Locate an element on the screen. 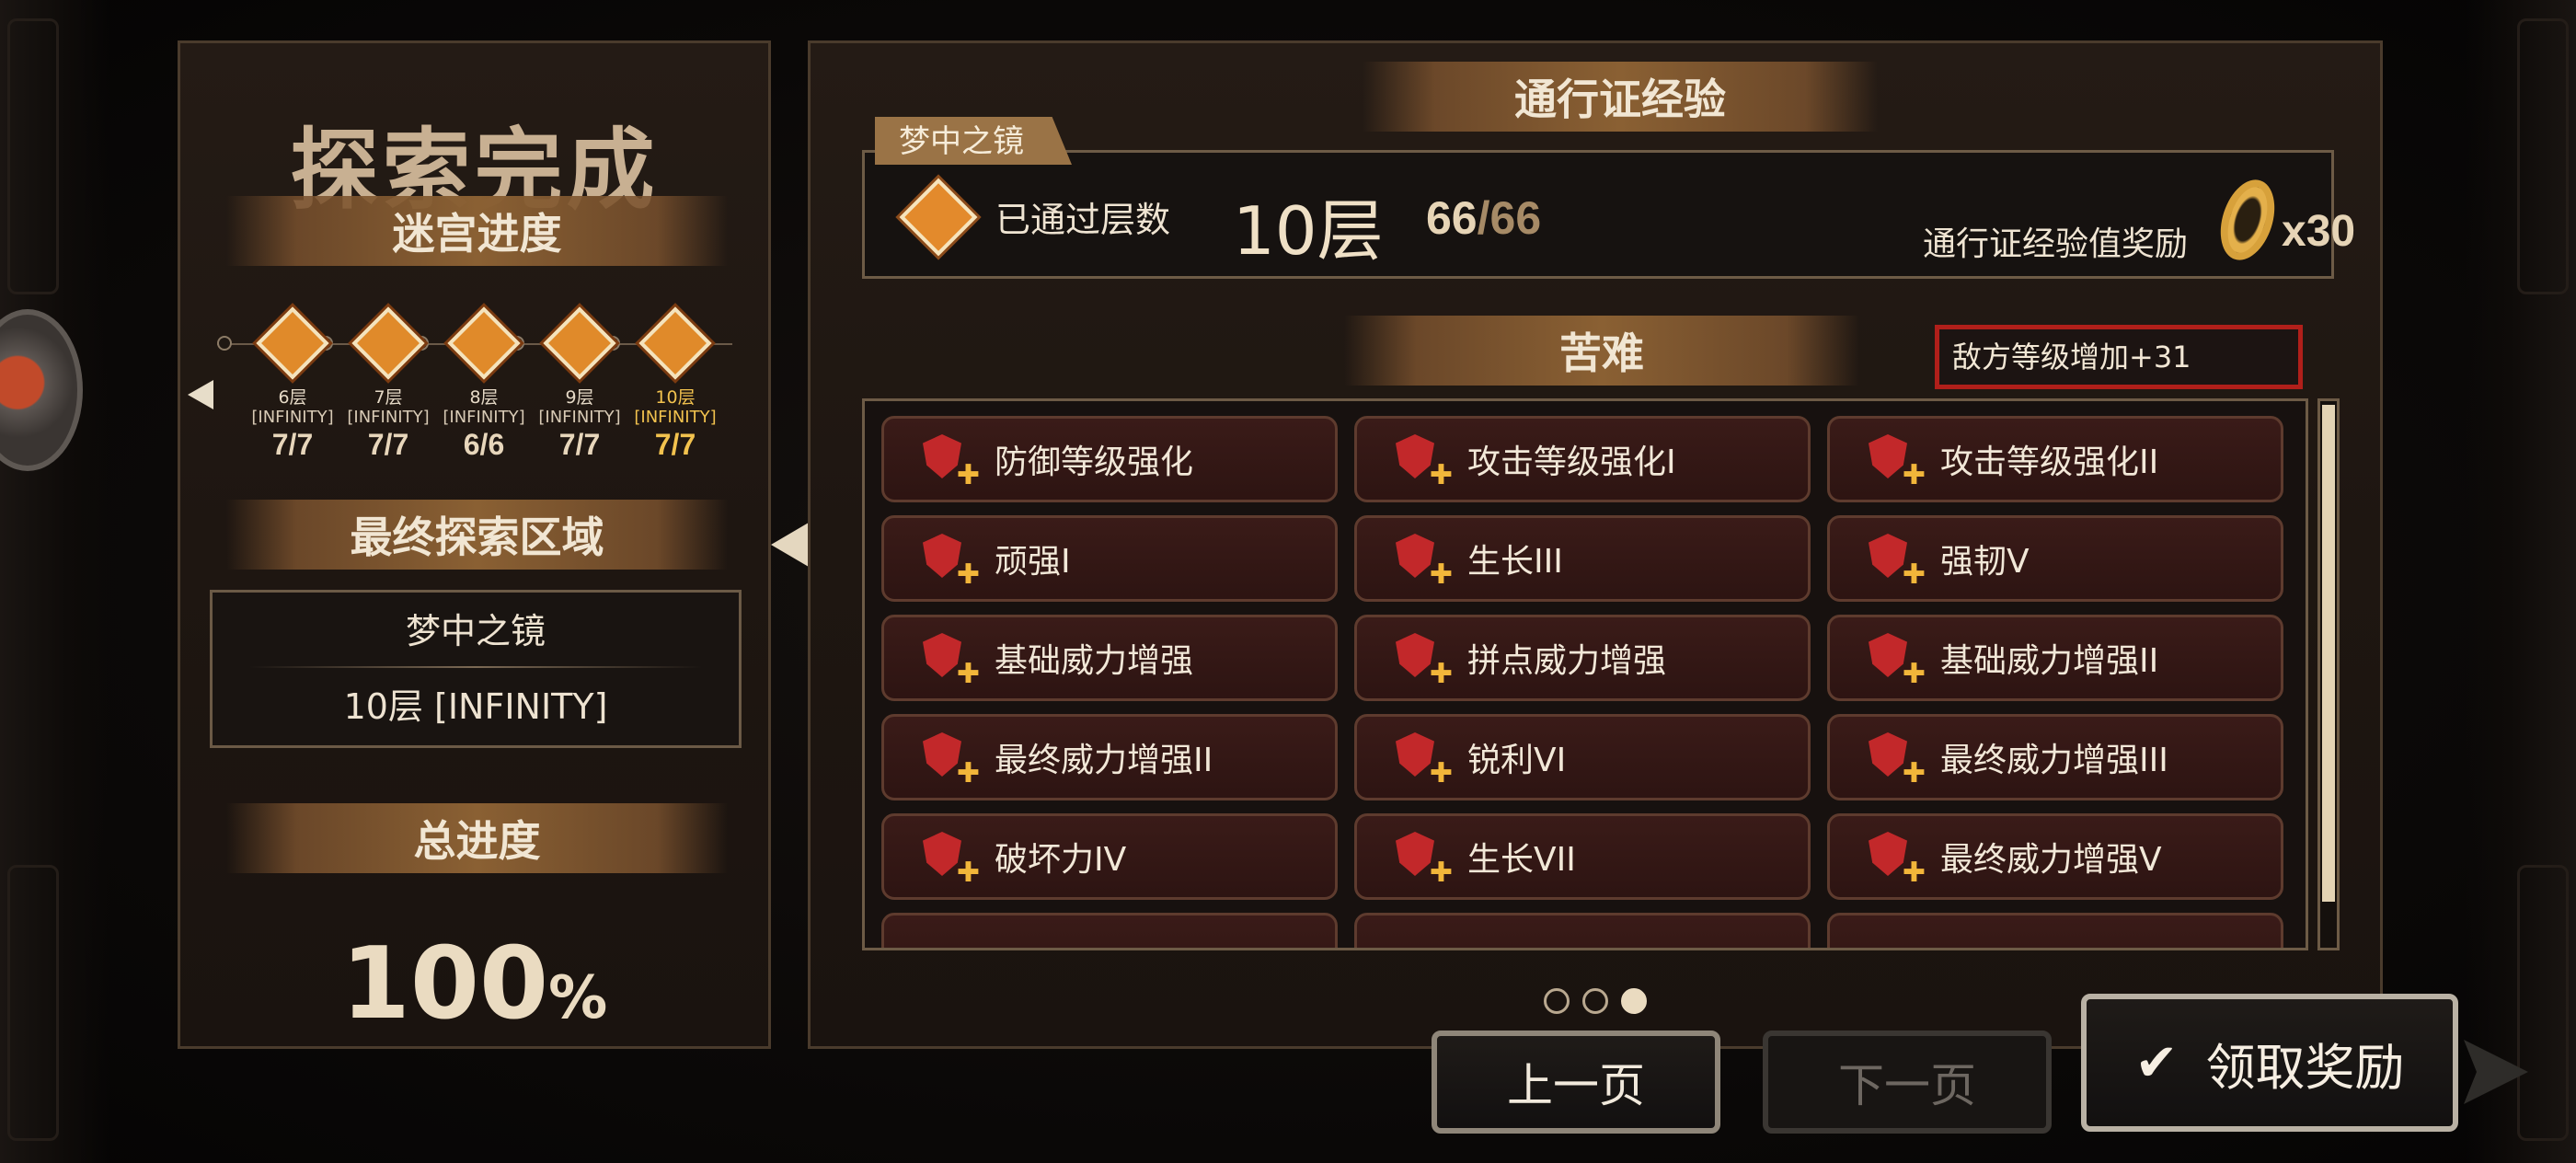  total-progress-banner: 总进度 is located at coordinates (477, 838).